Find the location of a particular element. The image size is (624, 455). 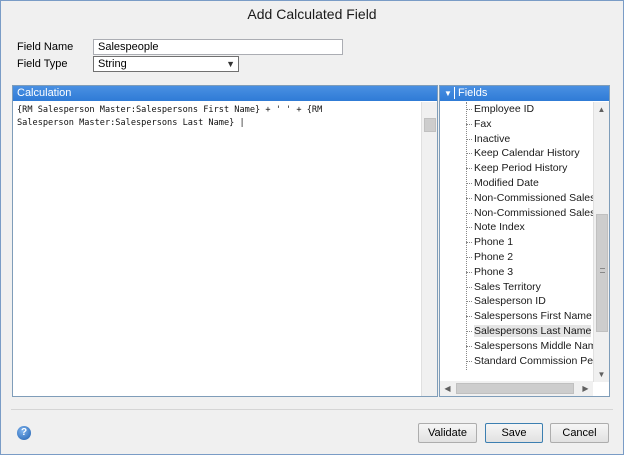

fields-horizontal-scrollbar: ◀ ▶ is located at coordinates (516, 388).